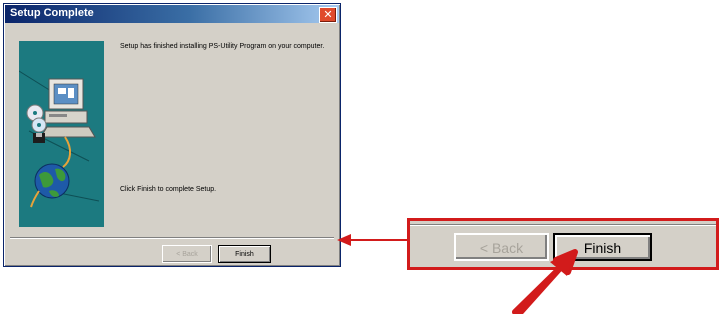 Image resolution: width=722 pixels, height=314 pixels. I want to click on buttons-zoom-callout: < Back Finish, so click(563, 244).